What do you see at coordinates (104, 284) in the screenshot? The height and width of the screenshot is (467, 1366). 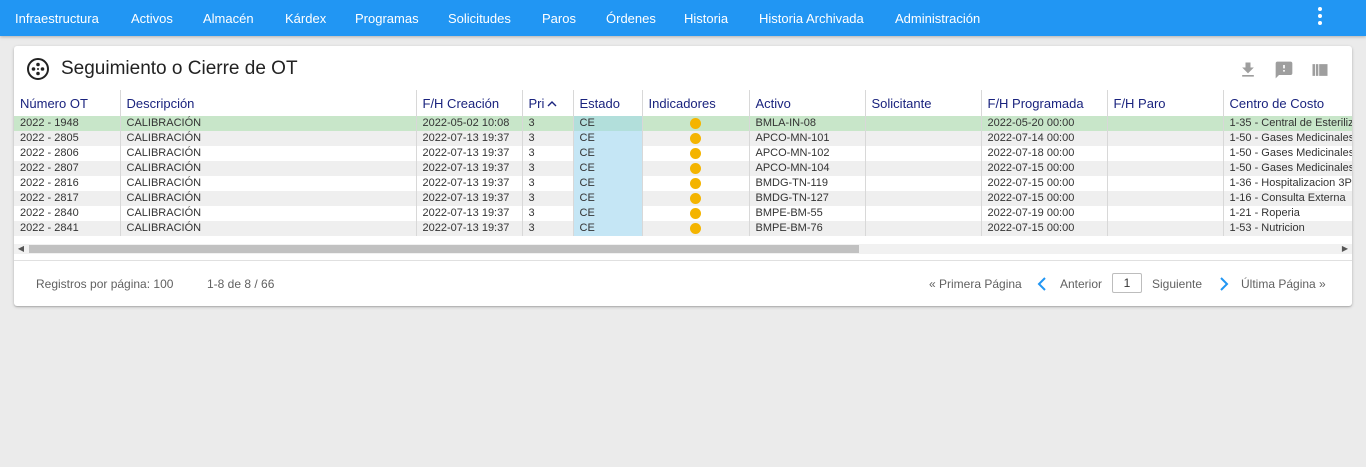 I see `records-per-page: Registros por página: 100` at bounding box center [104, 284].